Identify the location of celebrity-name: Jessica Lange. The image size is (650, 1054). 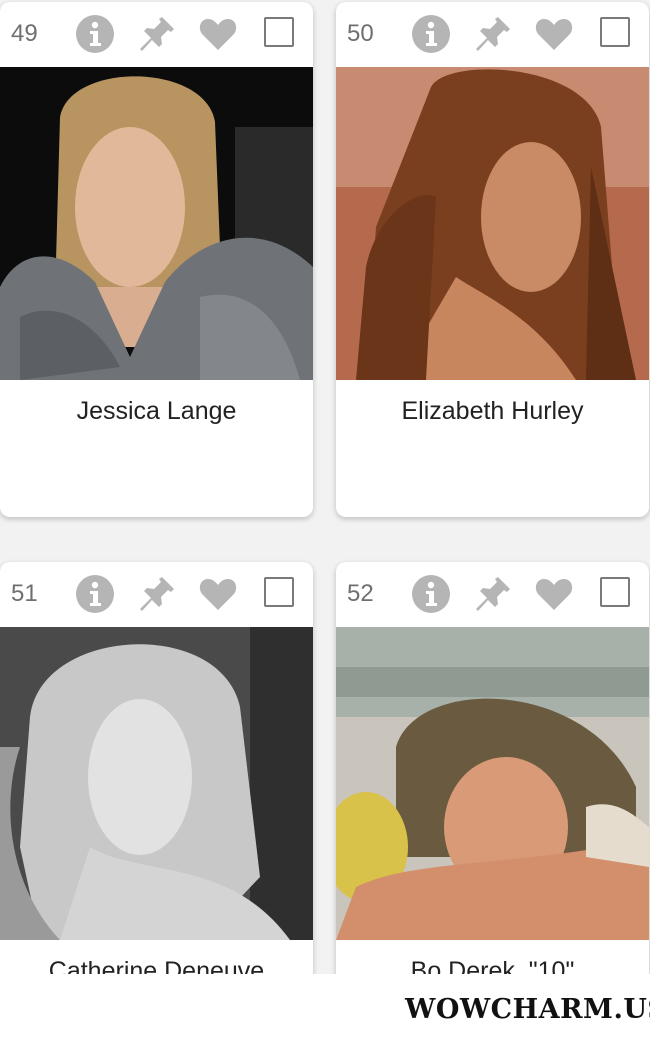
(156, 411).